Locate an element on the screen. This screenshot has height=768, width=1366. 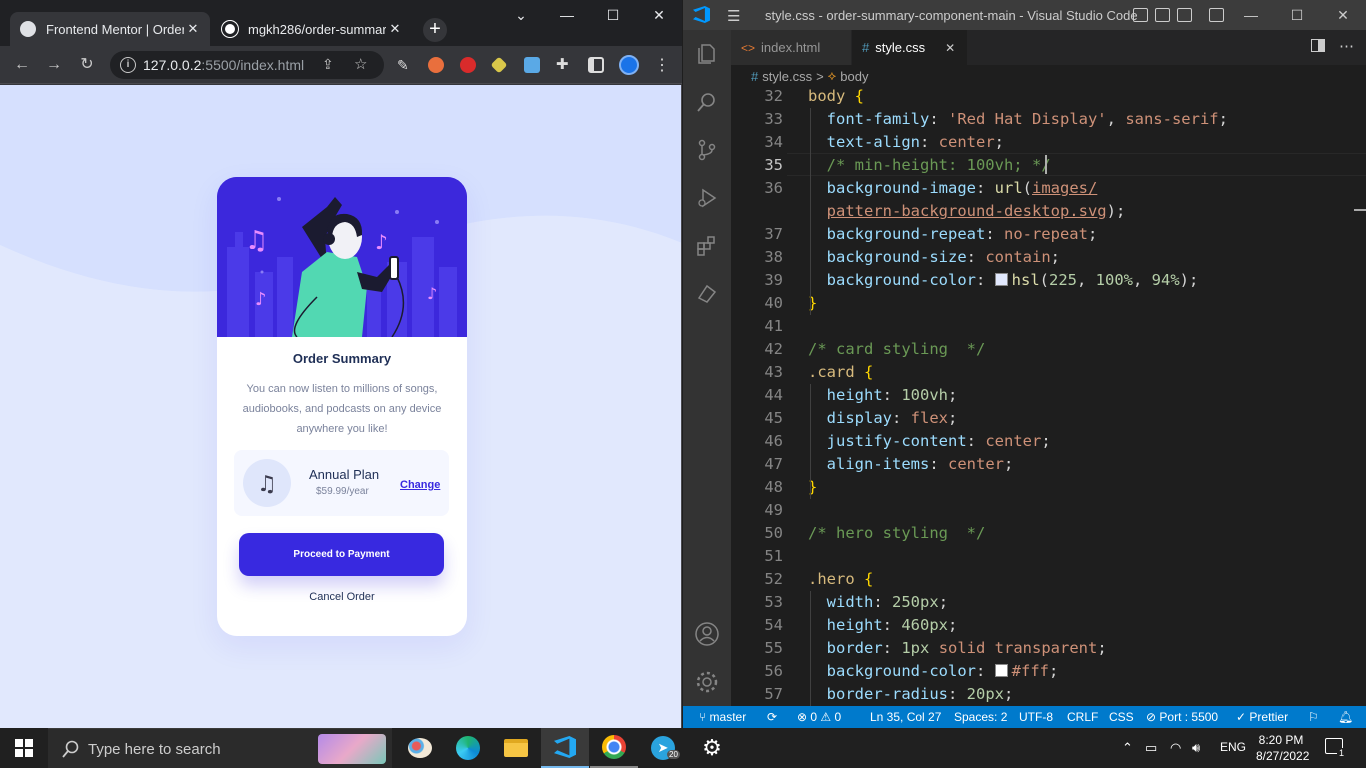
back-arrow-icon: ← is located at coordinates (22, 65).